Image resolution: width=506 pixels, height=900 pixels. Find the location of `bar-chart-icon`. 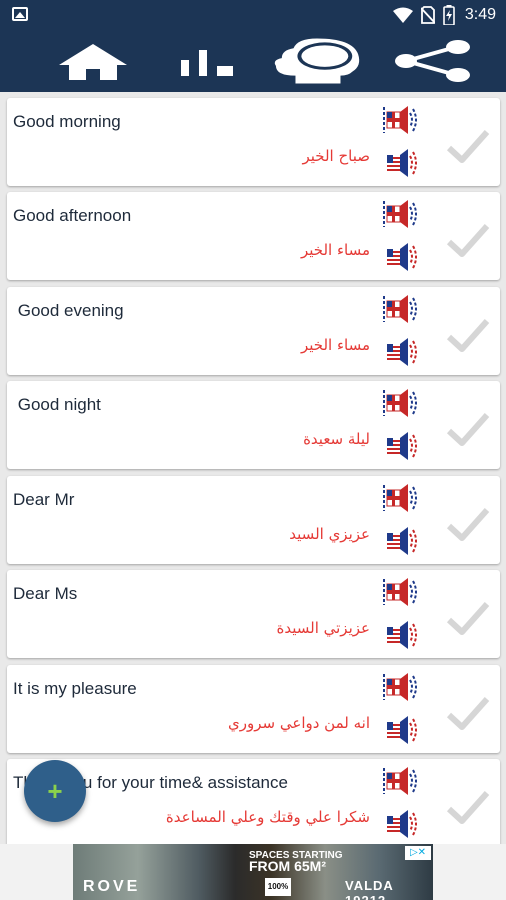

bar-chart-icon is located at coordinates (207, 63).